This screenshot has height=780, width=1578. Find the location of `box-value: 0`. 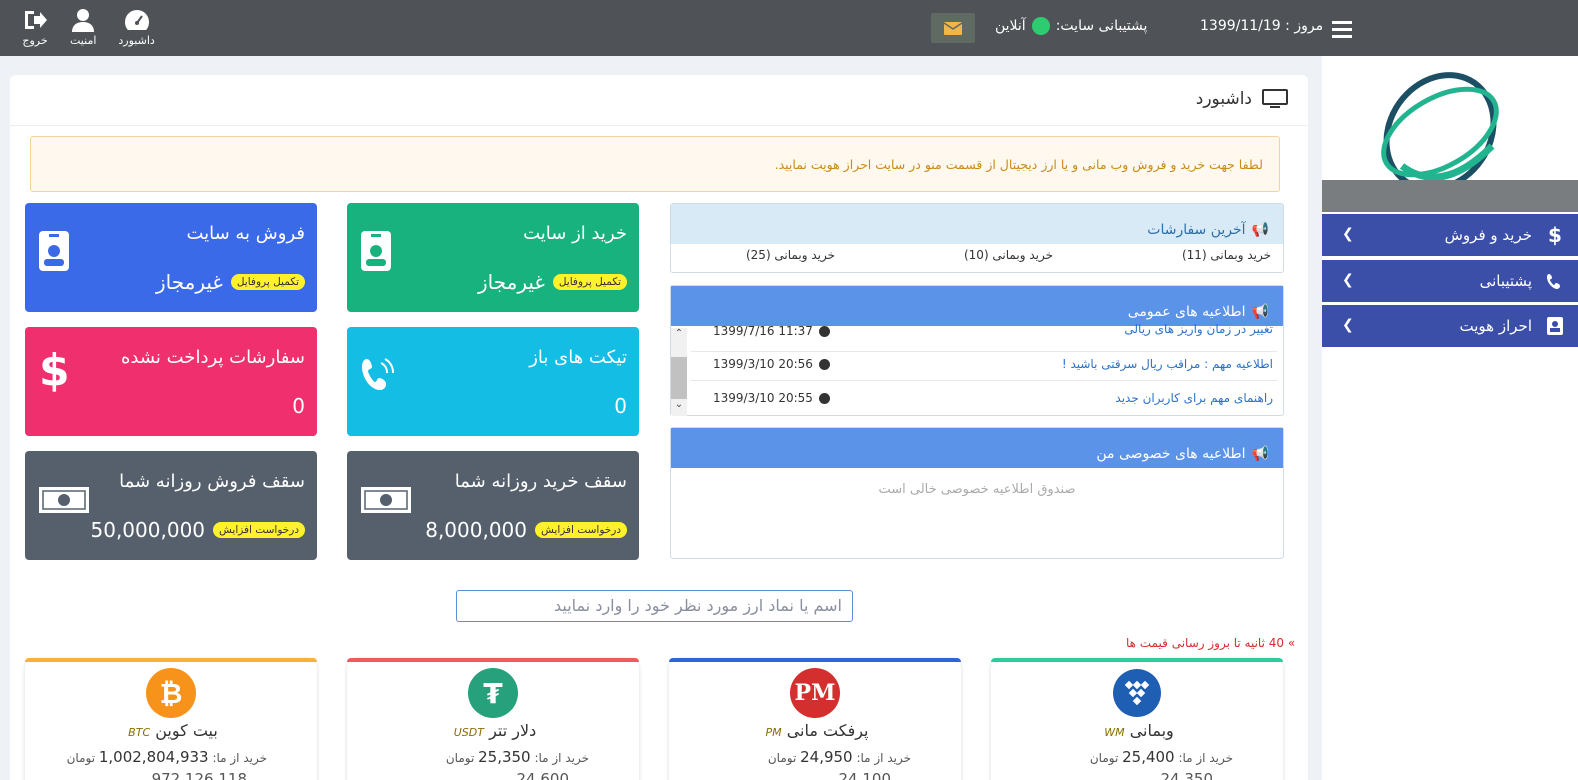

box-value: 0 is located at coordinates (298, 406).